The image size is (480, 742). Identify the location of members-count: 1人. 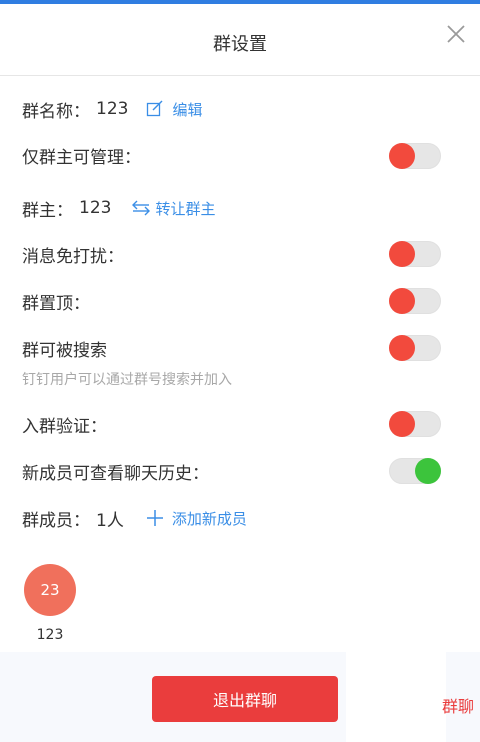
(110, 520).